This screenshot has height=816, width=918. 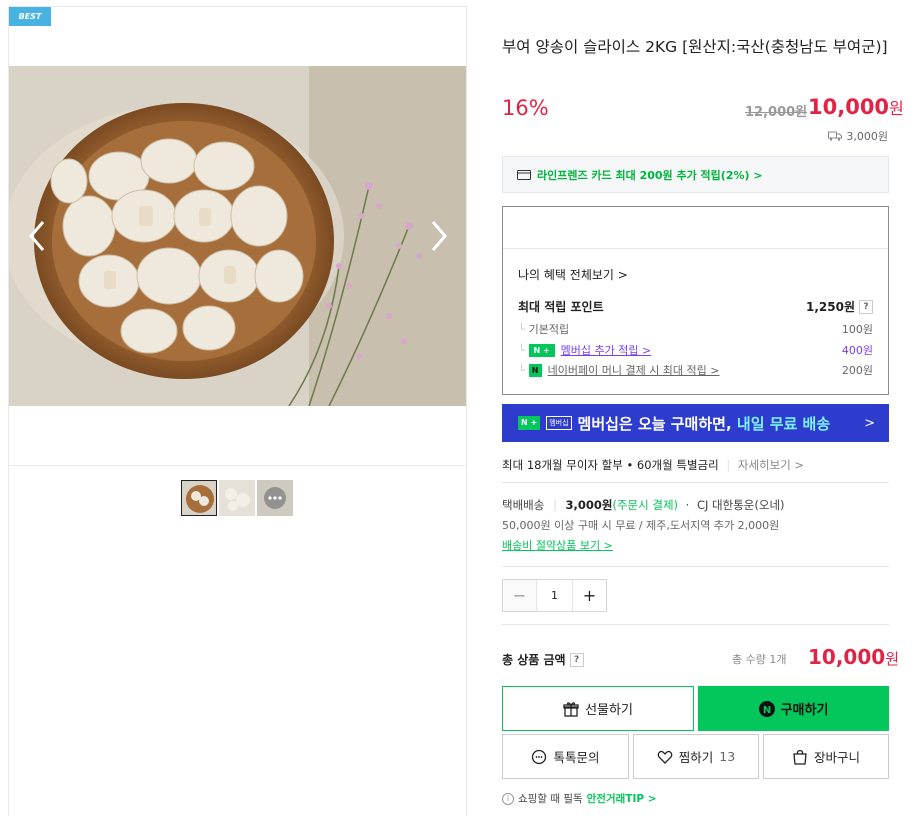 I want to click on shipping-fee: 3,000원, so click(x=589, y=505).